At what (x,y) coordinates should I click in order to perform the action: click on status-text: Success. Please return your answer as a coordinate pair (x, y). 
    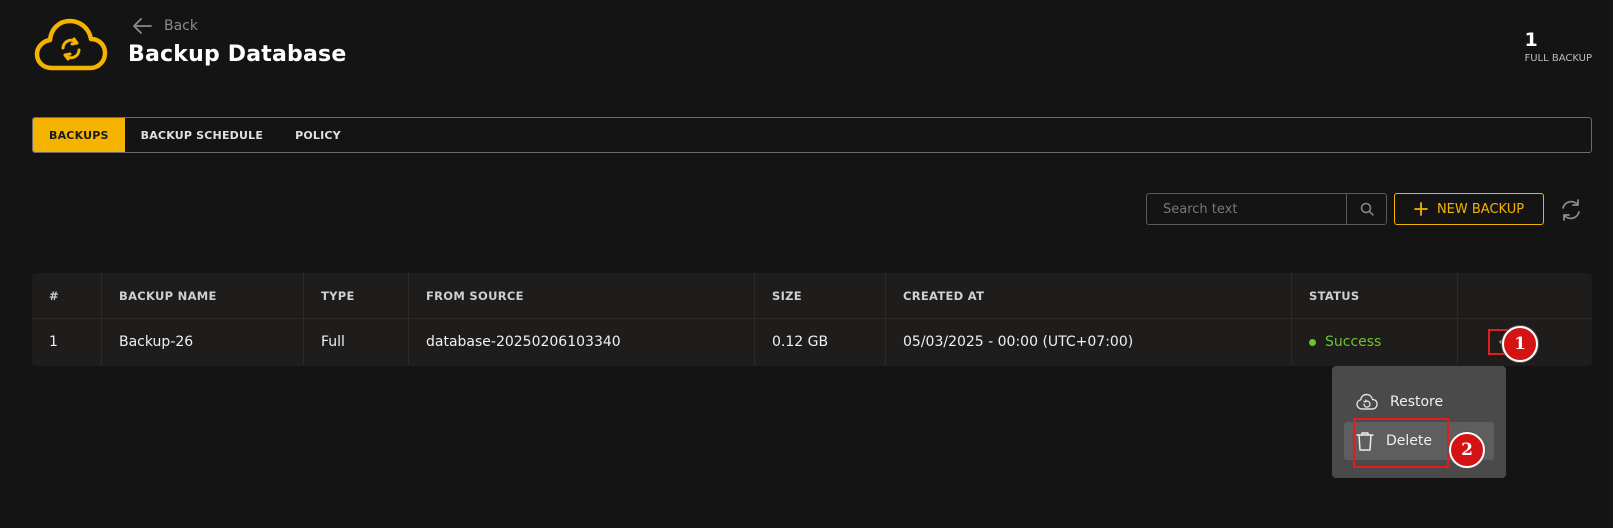
    Looking at the image, I should click on (1353, 342).